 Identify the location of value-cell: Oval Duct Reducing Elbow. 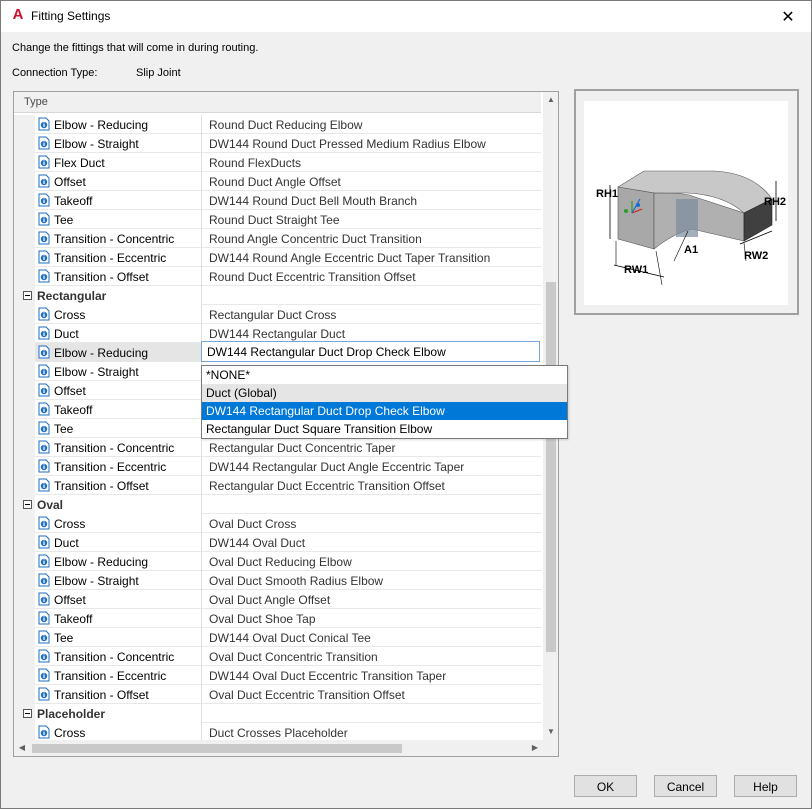
(372, 561).